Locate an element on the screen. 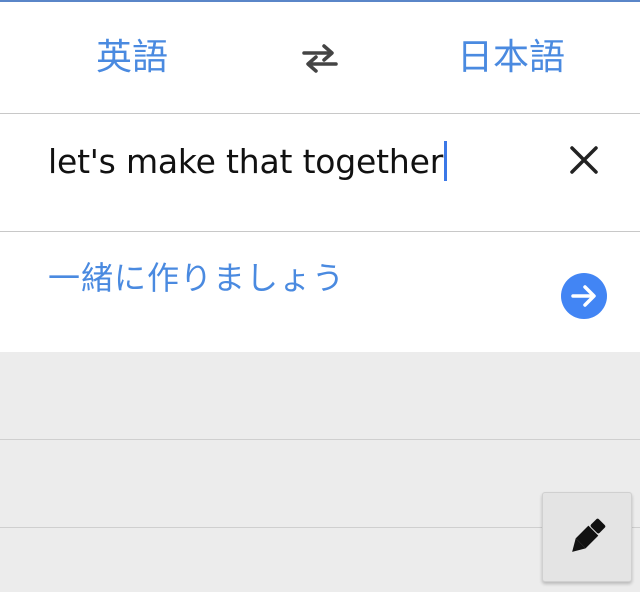  source-text: let's make that together is located at coordinates (246, 161).